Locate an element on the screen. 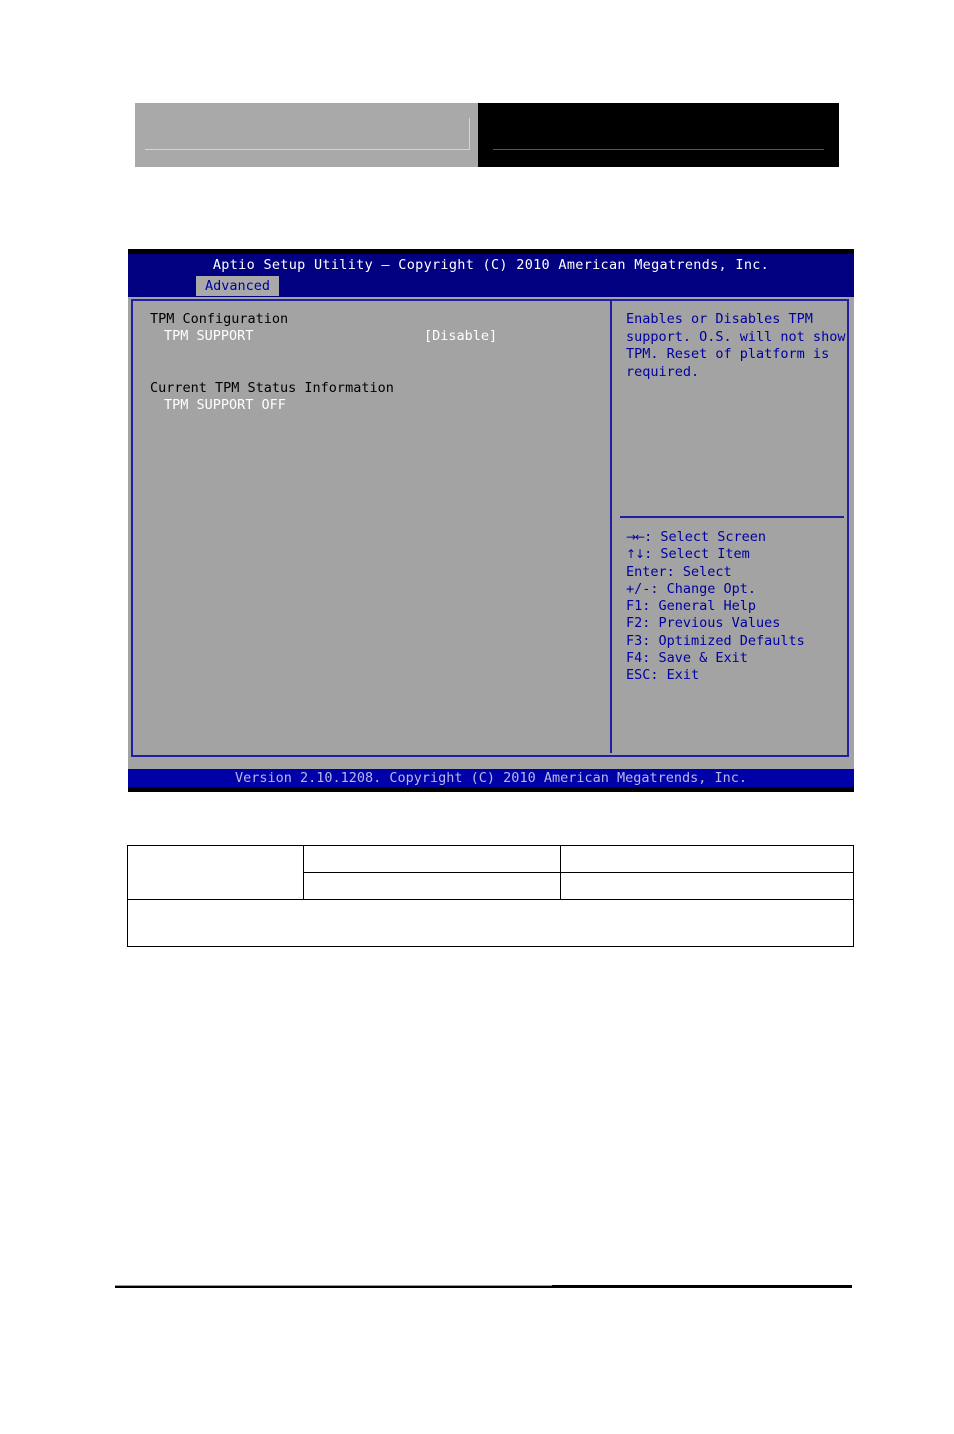  key-legend-change-opt: +/-: Change Opt. is located at coordinates (691, 588).